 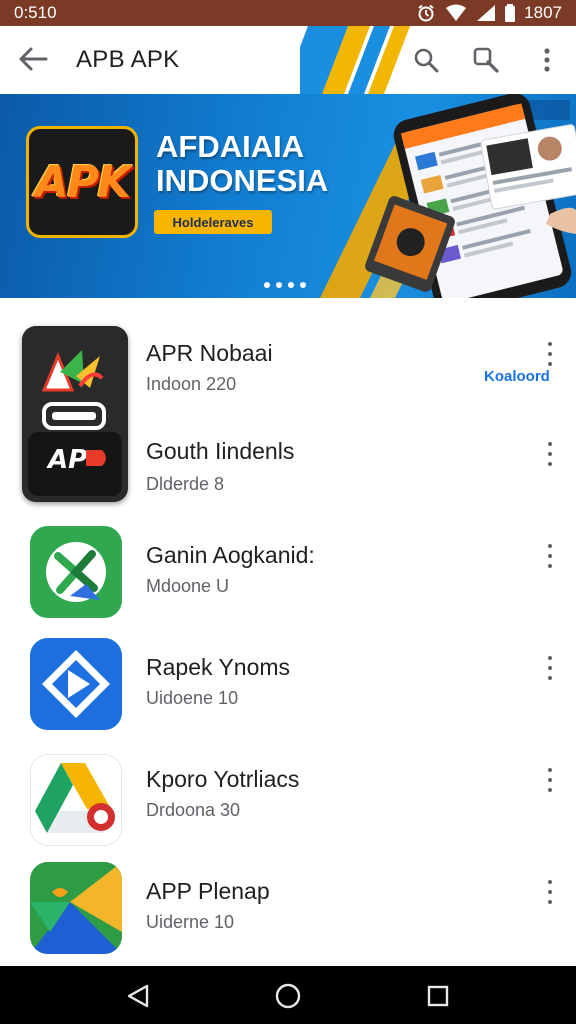 What do you see at coordinates (230, 146) in the screenshot?
I see `banner-headline-line1: AFDAIAIA` at bounding box center [230, 146].